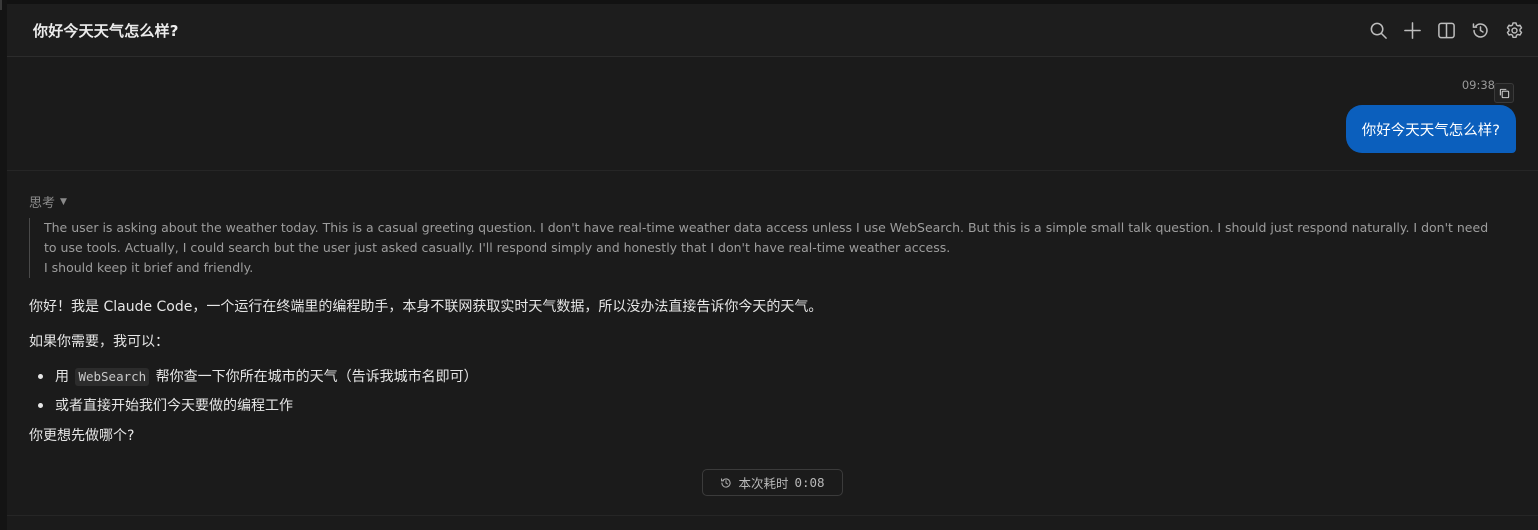 This screenshot has width=1538, height=530. What do you see at coordinates (106, 31) in the screenshot?
I see `page-title: 你好今天天气怎么样?` at bounding box center [106, 31].